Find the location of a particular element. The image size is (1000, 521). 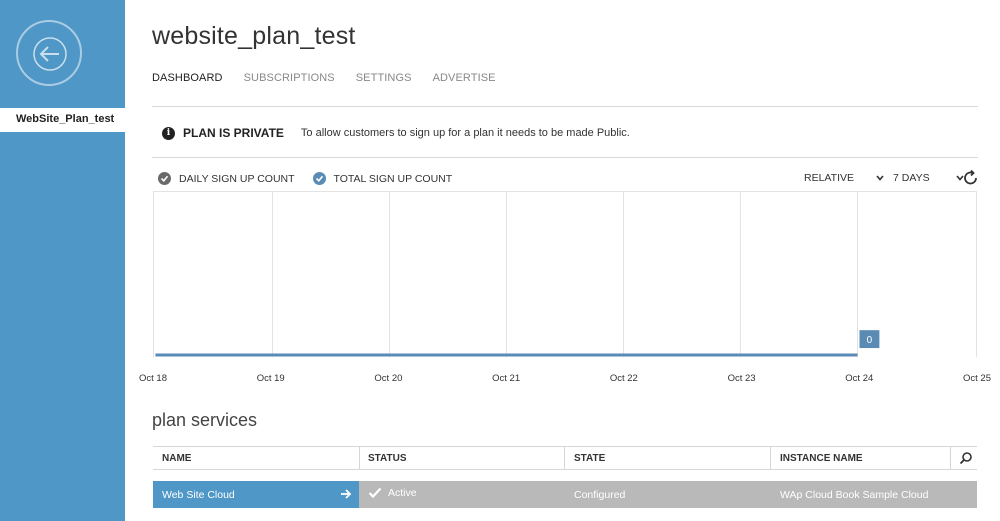

tab-settings: SETTINGS is located at coordinates (384, 78).